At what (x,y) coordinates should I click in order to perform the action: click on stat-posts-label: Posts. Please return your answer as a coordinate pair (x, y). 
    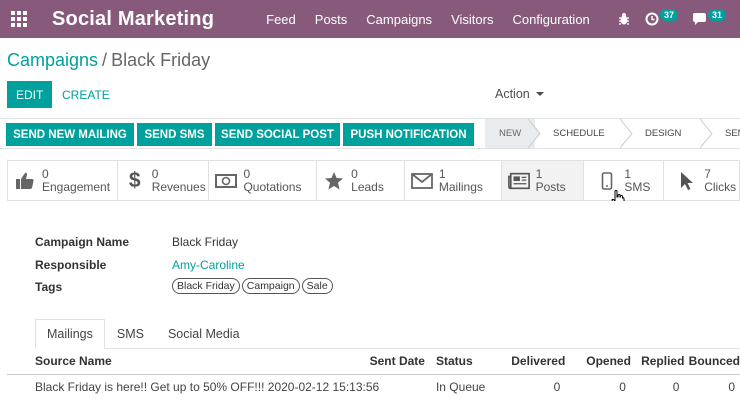
    Looking at the image, I should click on (550, 186).